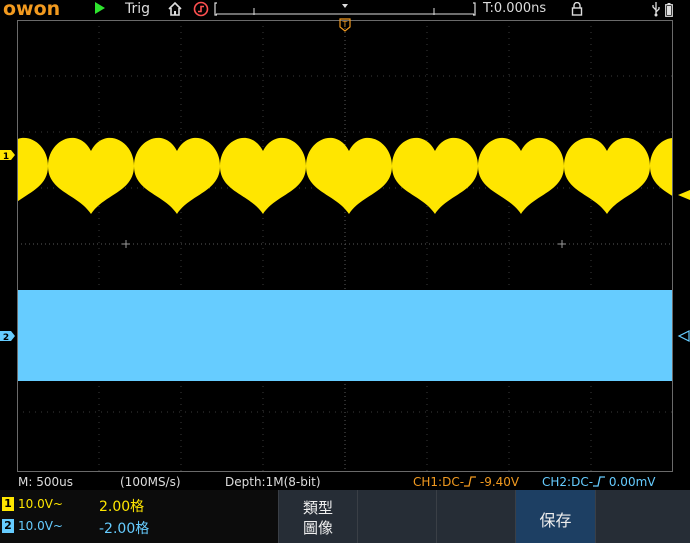  Describe the element at coordinates (139, 516) in the screenshot. I see `channel-info-panel: 1 10.0V~ 2.00格 2 10.0V~ -2.00格` at that location.